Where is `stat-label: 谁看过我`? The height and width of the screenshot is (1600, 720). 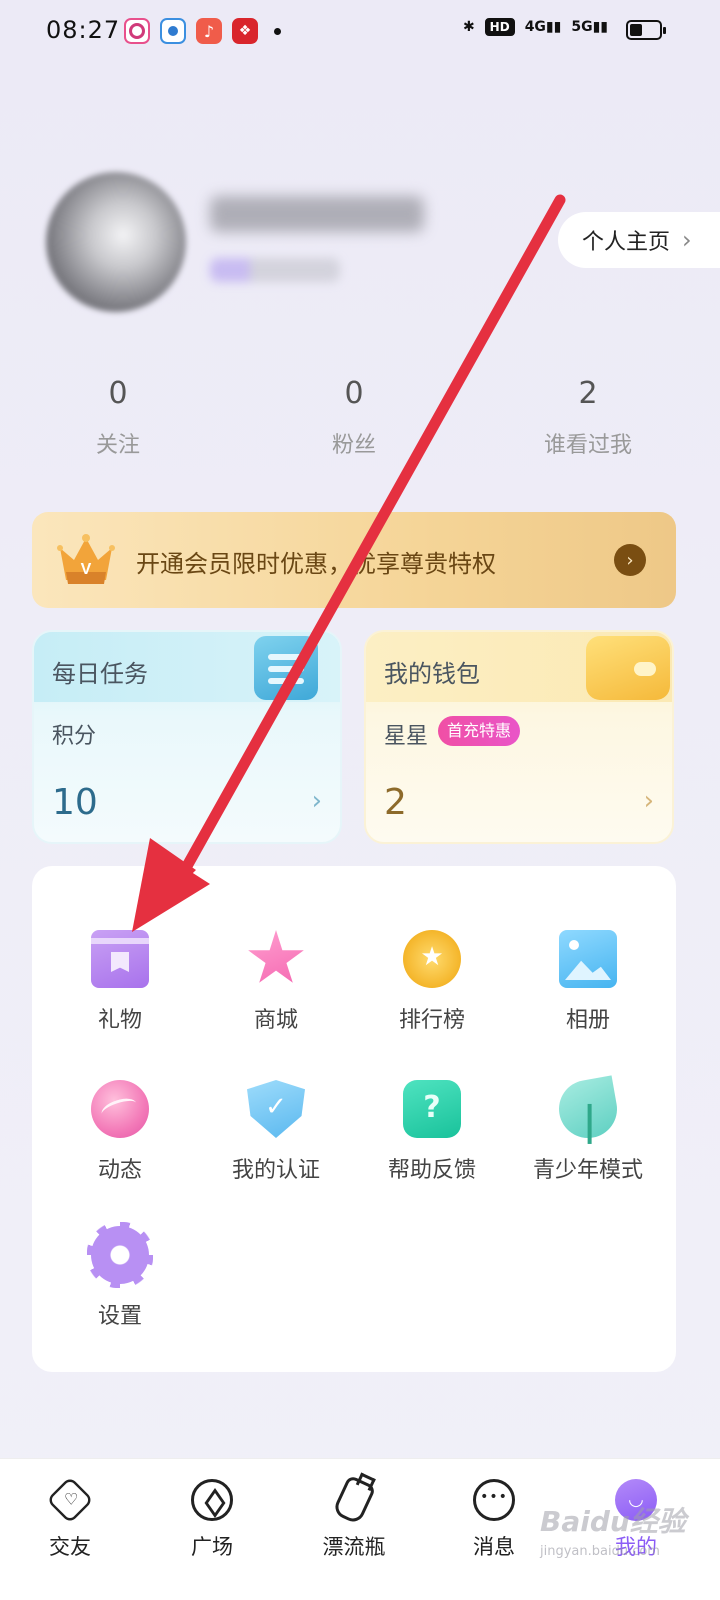 stat-label: 谁看过我 is located at coordinates (587, 445).